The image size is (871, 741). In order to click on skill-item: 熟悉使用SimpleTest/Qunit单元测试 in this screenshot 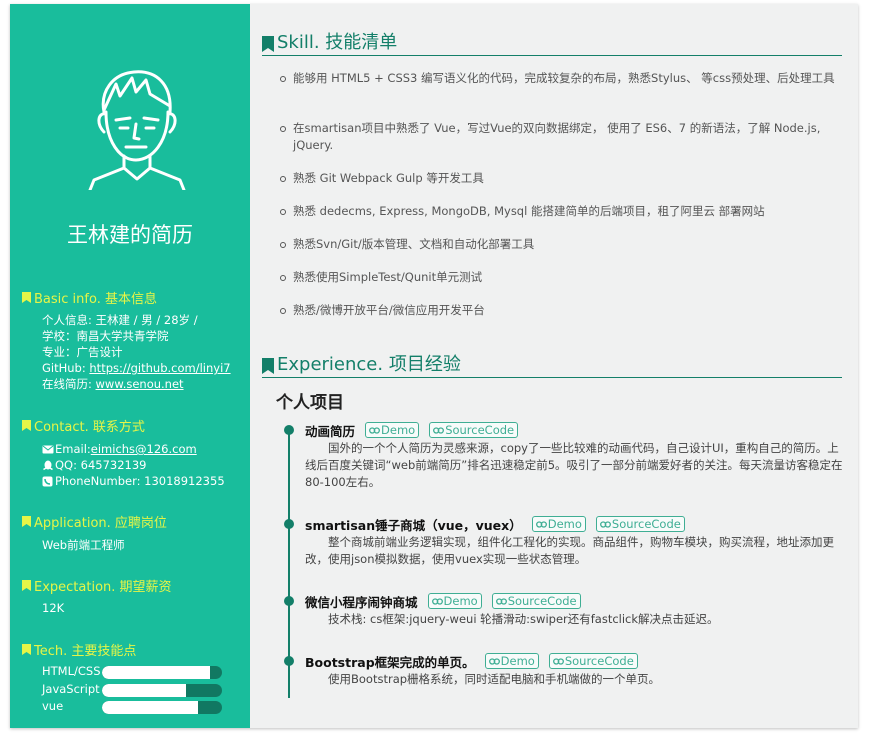, I will do `click(559, 285)`.